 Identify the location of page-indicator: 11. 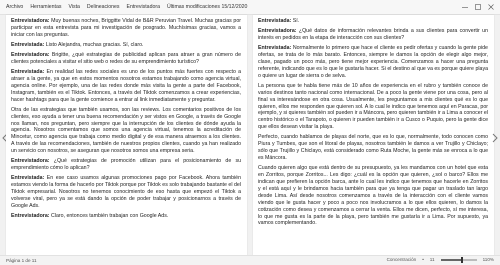
(432, 259).